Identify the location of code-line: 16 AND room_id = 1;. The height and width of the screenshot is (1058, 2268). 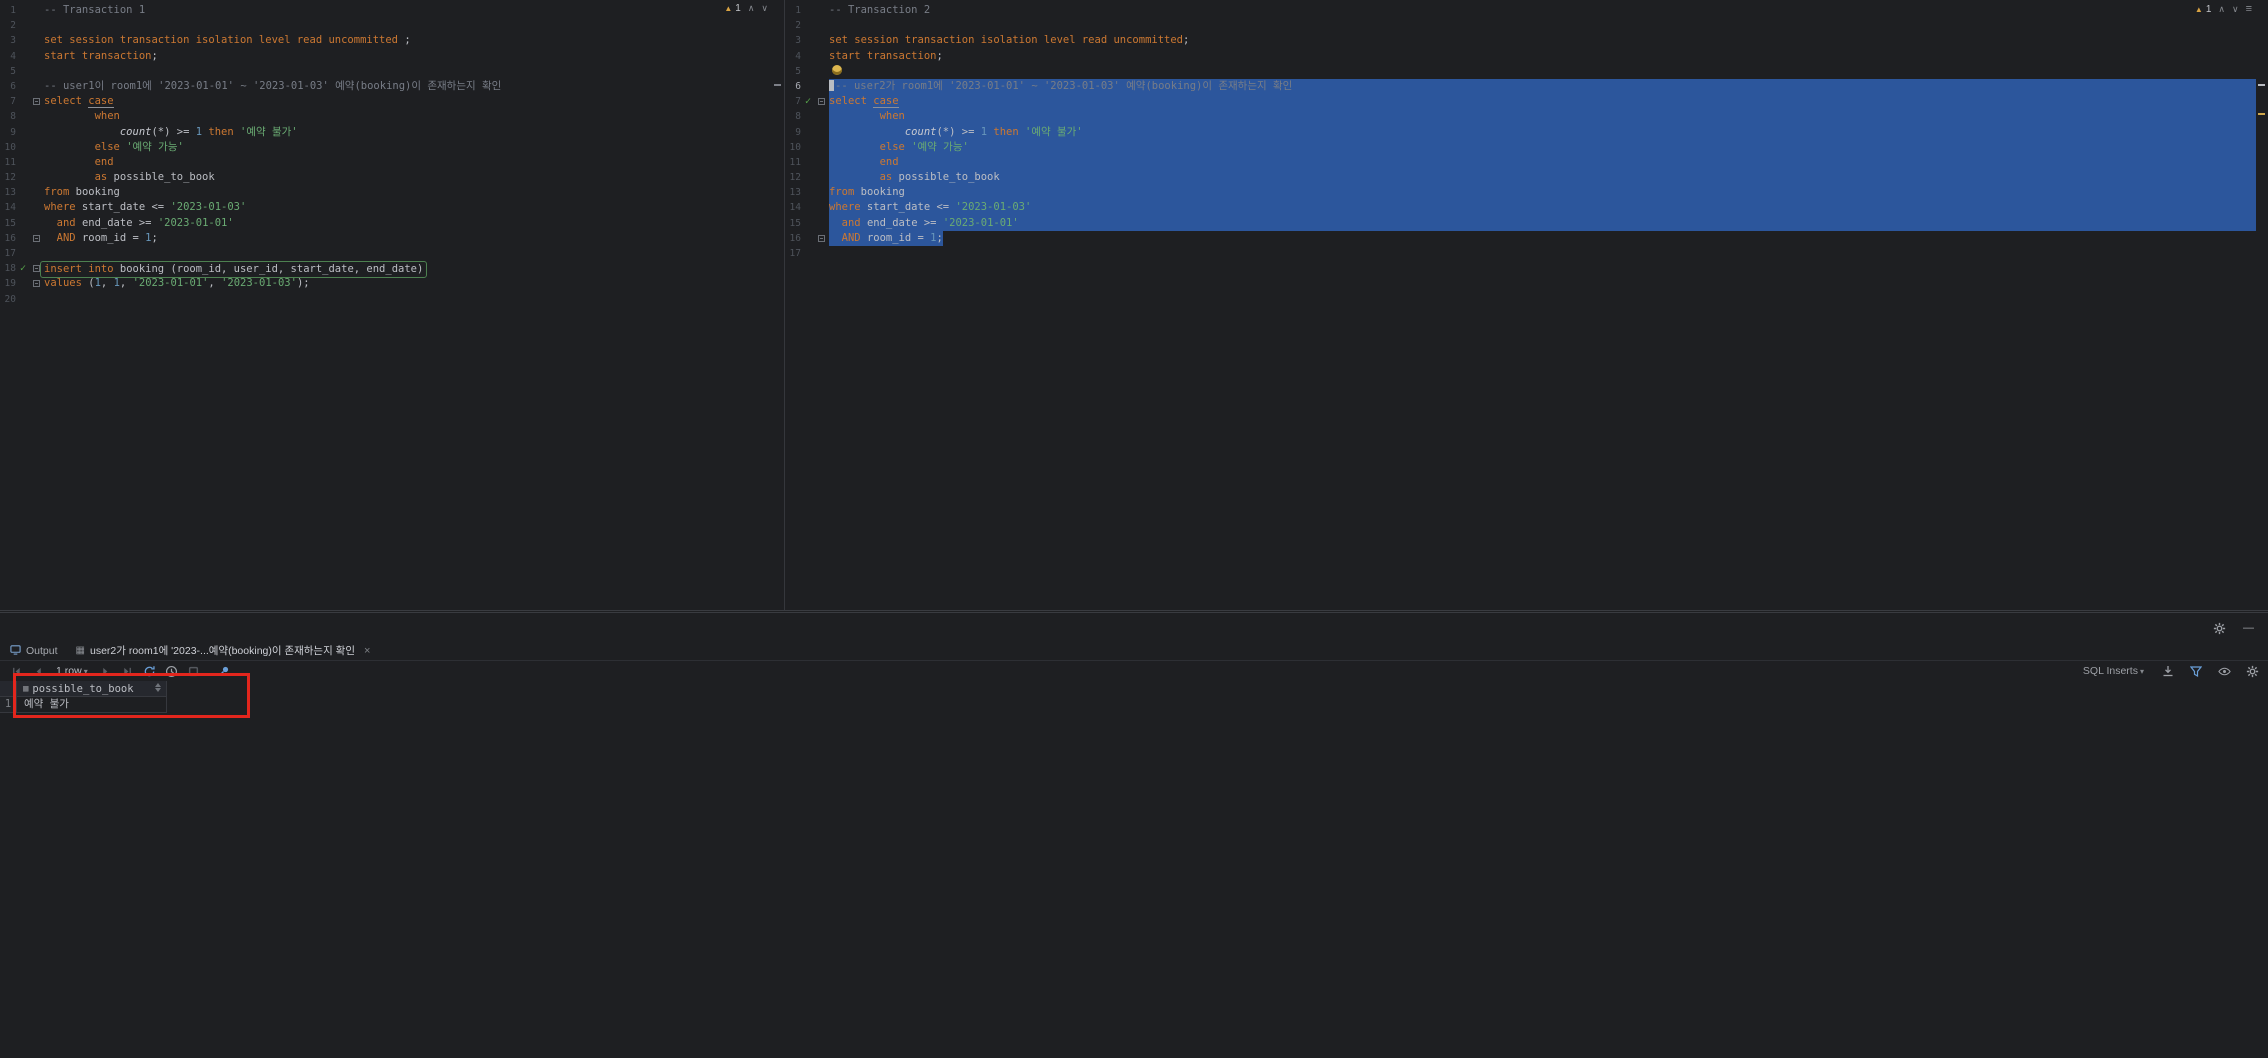
(386, 238).